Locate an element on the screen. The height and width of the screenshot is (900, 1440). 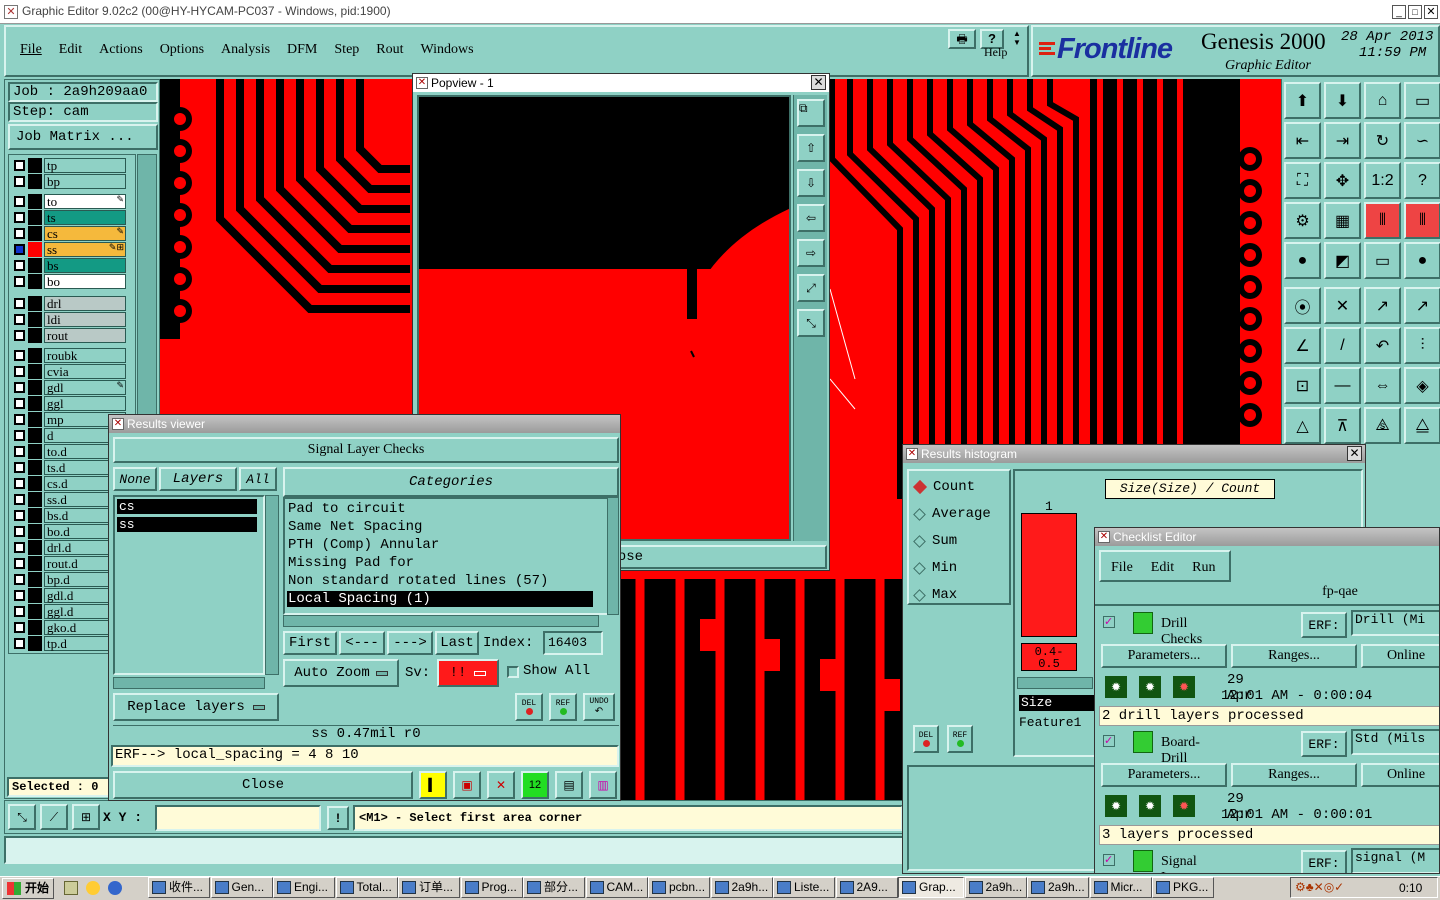
help-tool-icon: ? is located at coordinates (1422, 180).